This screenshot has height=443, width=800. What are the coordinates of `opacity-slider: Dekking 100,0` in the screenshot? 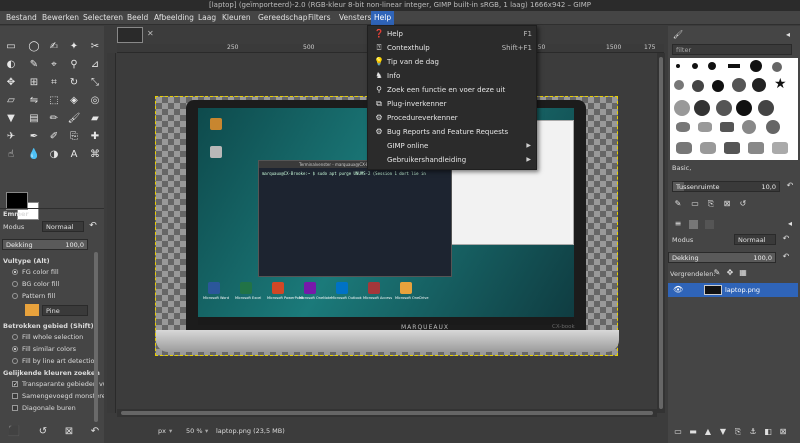 It's located at (45, 244).